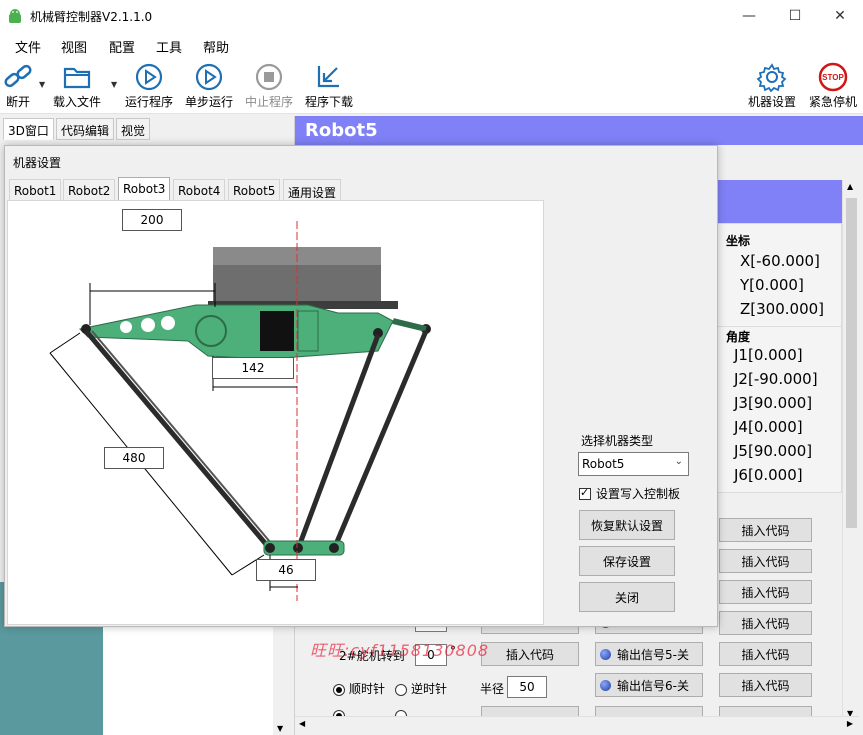 Image resolution: width=863 pixels, height=735 pixels. What do you see at coordinates (768, 475) in the screenshot?
I see `angle-j6: J6[0.000]` at bounding box center [768, 475].